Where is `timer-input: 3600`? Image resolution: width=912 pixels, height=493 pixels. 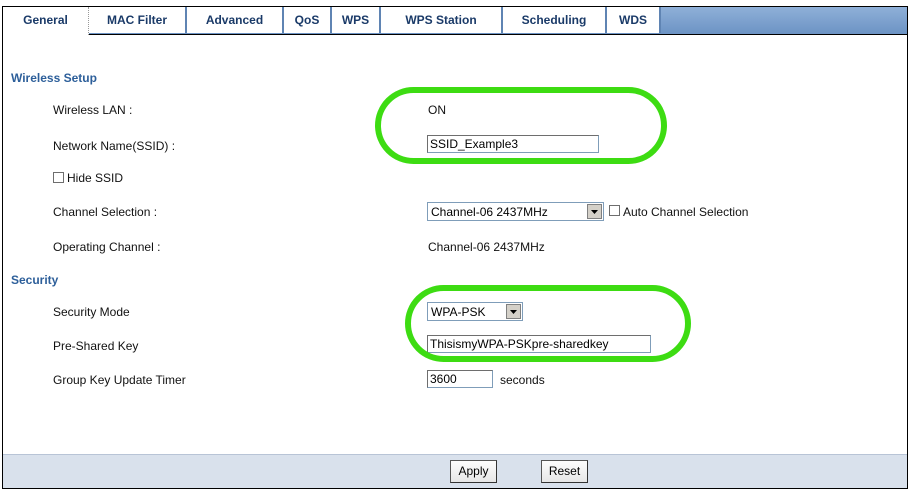
timer-input: 3600 is located at coordinates (460, 379).